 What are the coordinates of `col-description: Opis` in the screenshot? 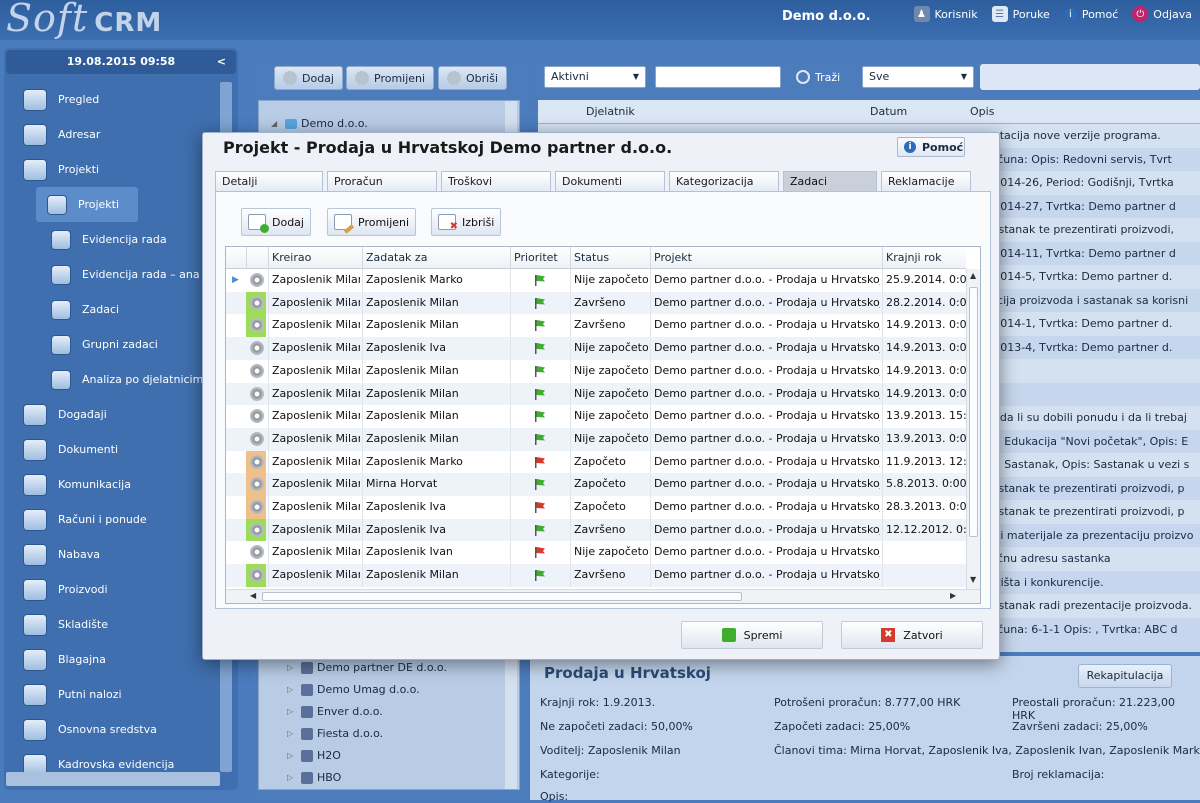 It's located at (982, 111).